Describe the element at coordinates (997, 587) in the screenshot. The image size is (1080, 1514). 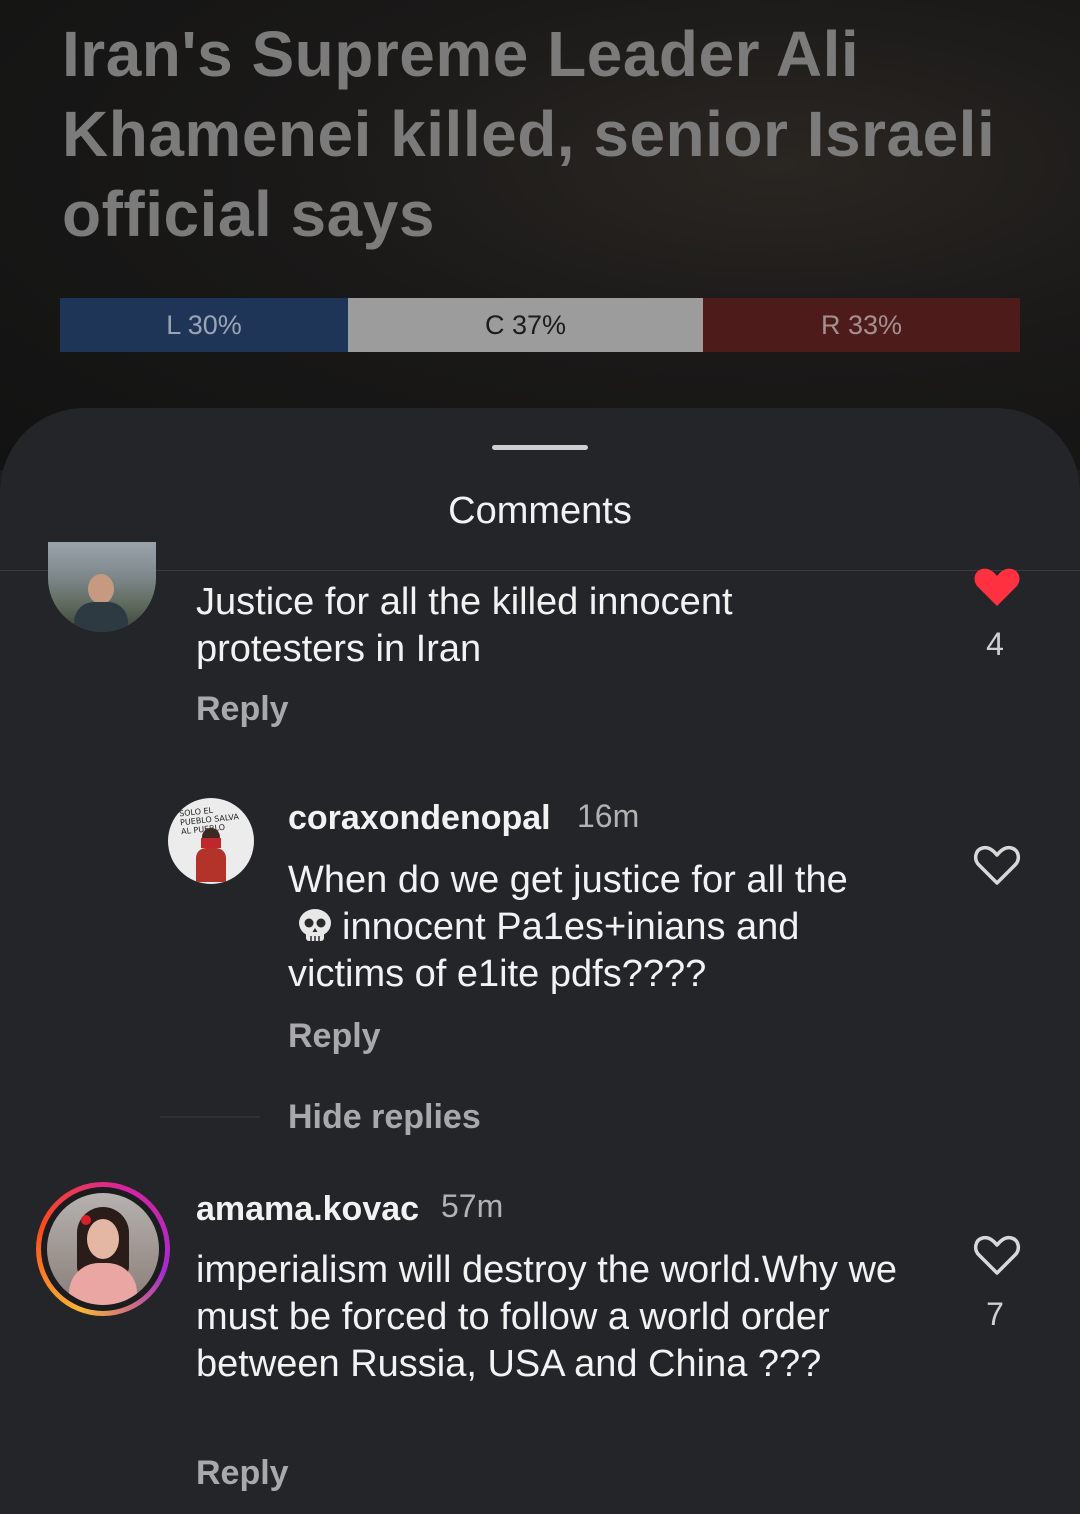
I see `heart-filled-icon` at that location.